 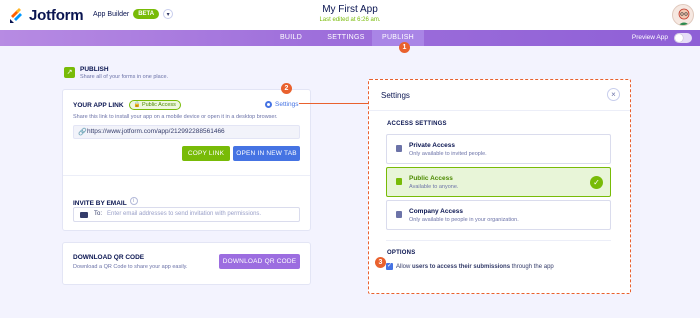 What do you see at coordinates (98, 214) in the screenshot?
I see `invite-to-label: To:` at bounding box center [98, 214].